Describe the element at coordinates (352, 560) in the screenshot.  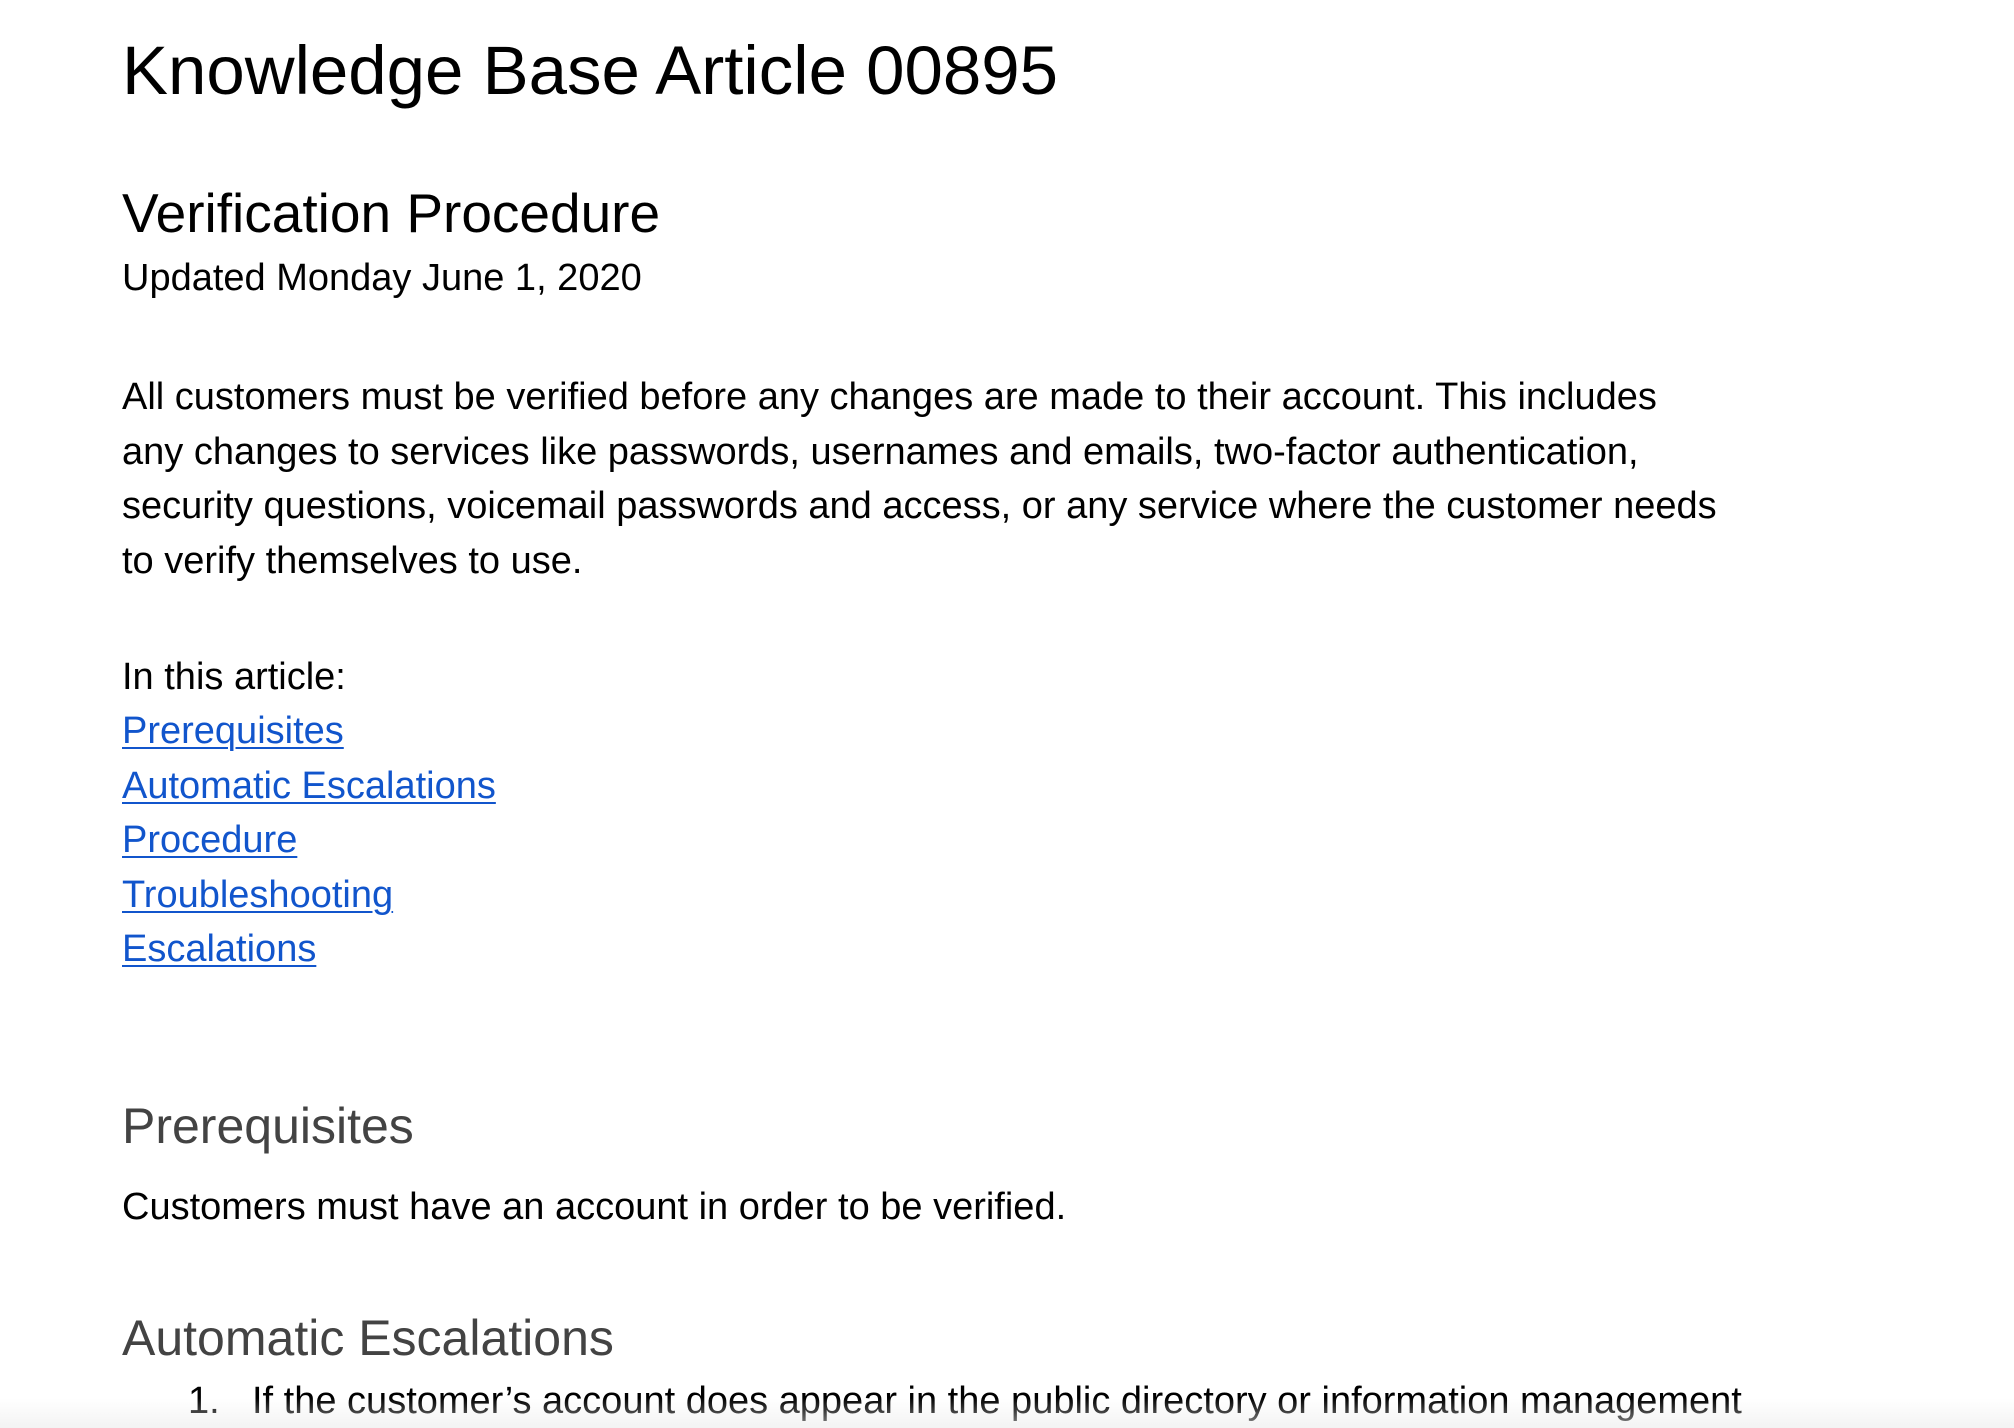
I see `intro-line: to verify themselves to use.` at that location.